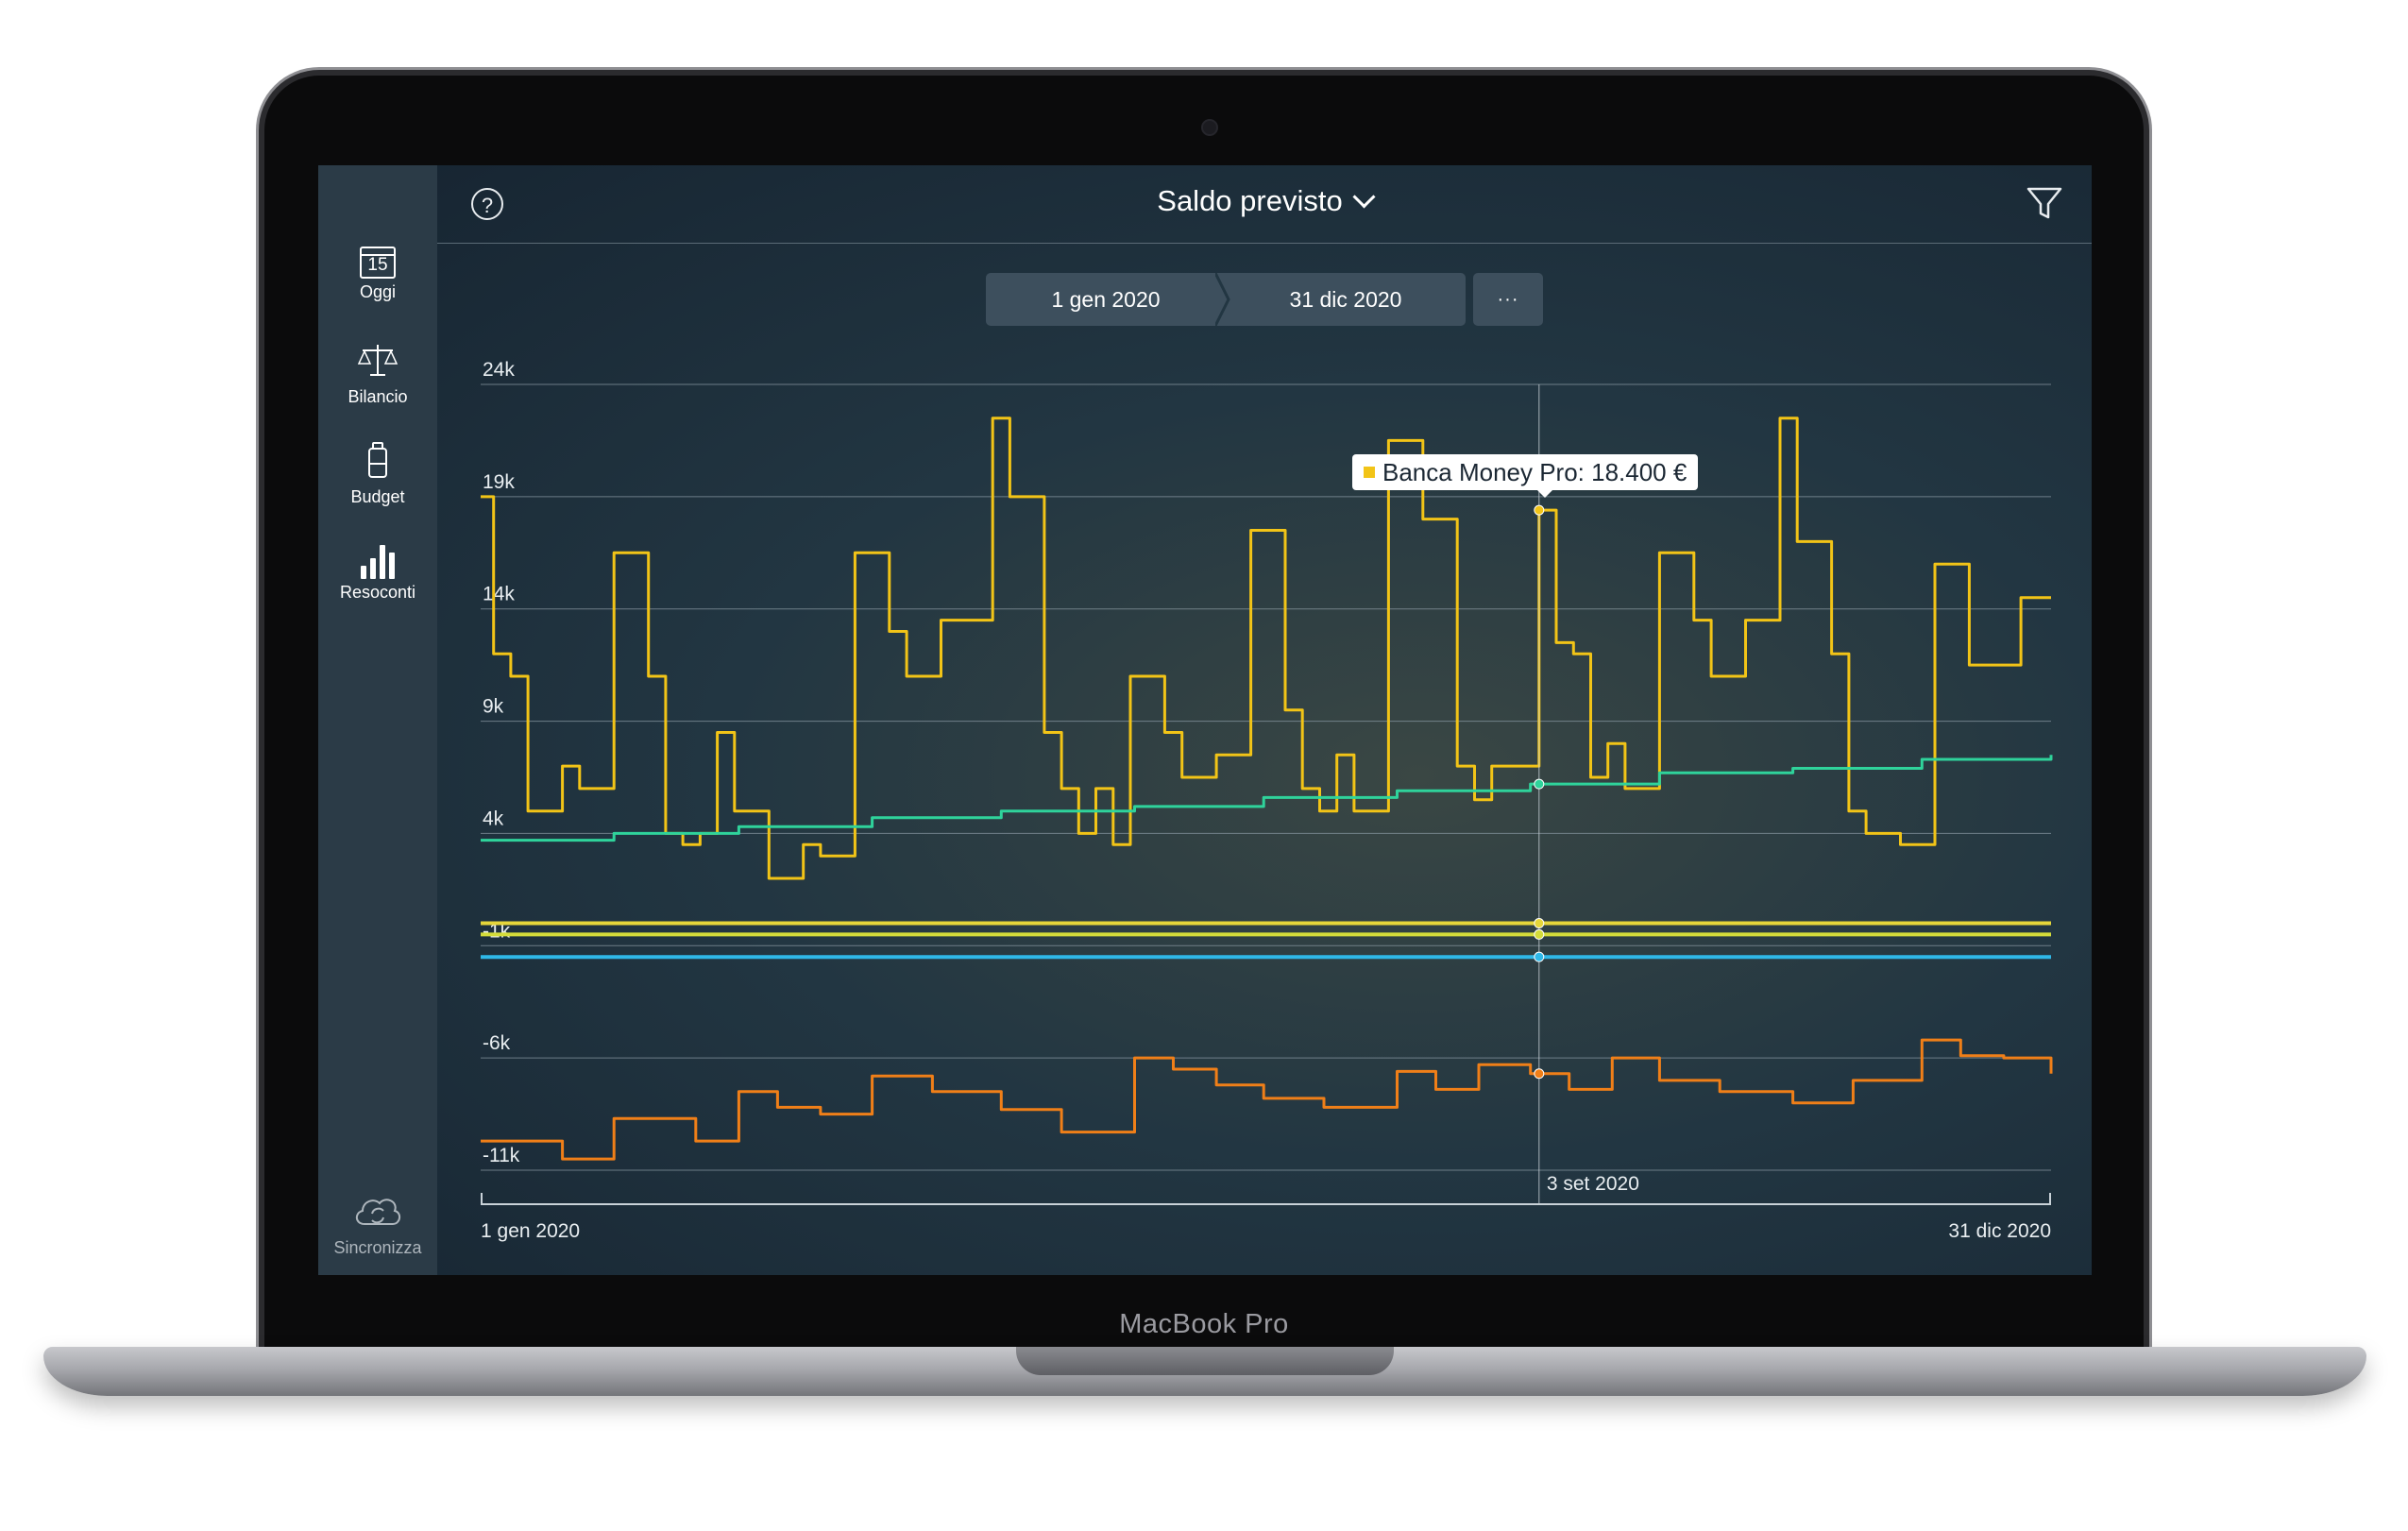  Describe the element at coordinates (530, 1231) in the screenshot. I see `x-tick-label-start: 1 gen 2020` at that location.